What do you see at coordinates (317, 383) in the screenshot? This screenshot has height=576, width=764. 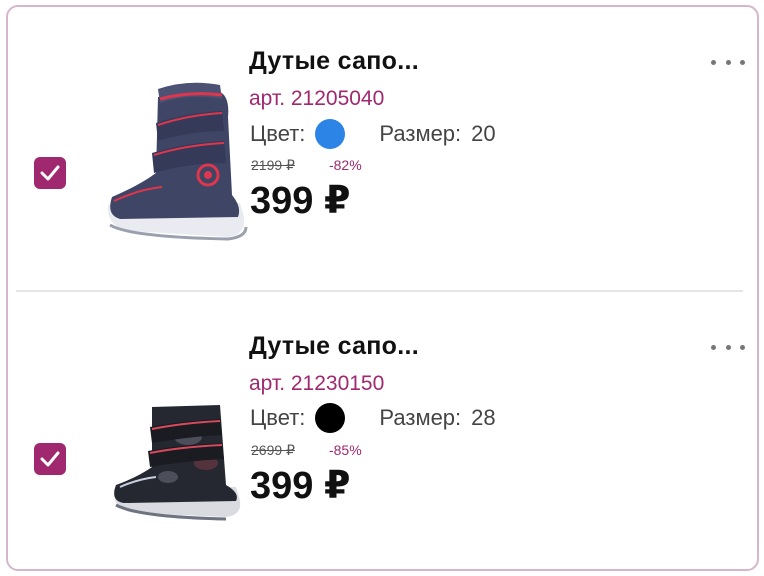 I see `product-sku: арт. 21230150` at bounding box center [317, 383].